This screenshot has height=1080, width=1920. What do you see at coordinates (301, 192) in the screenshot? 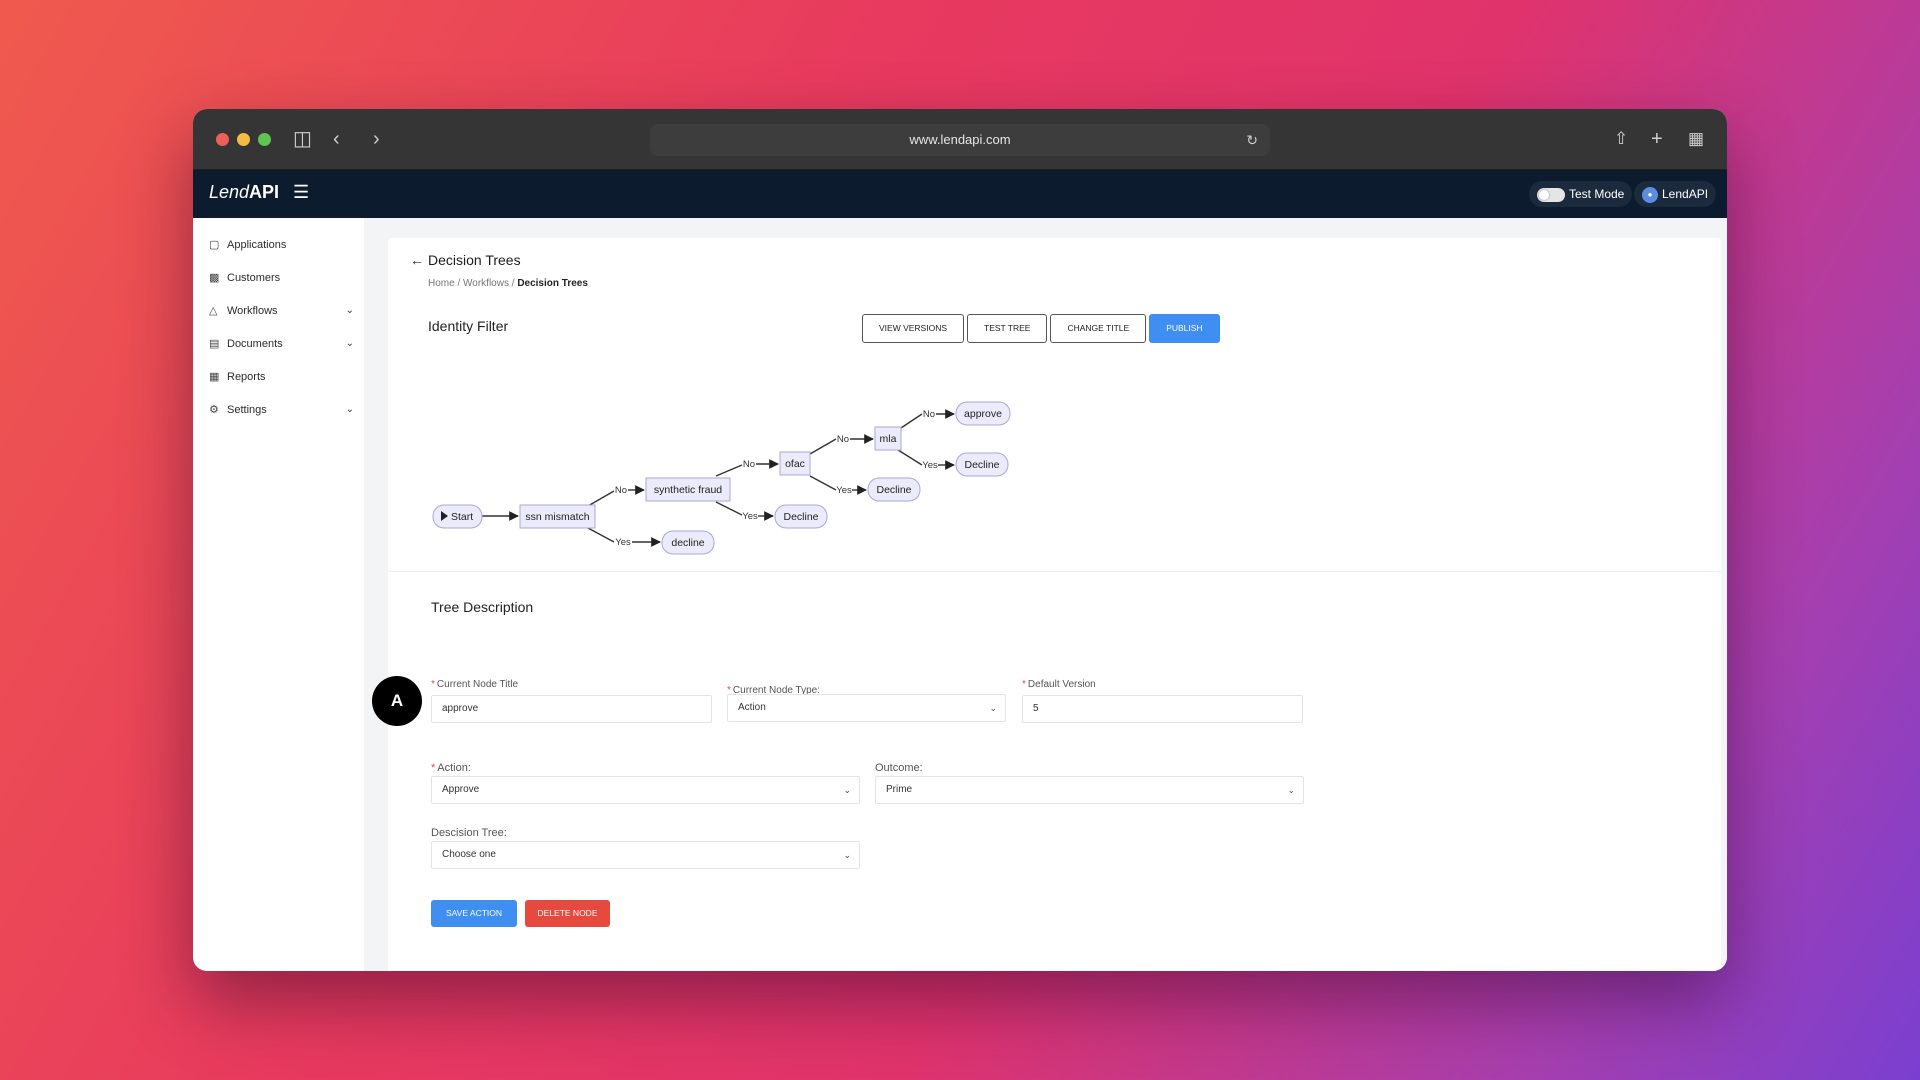
I see `menu-collapse-icon: ☰` at bounding box center [301, 192].